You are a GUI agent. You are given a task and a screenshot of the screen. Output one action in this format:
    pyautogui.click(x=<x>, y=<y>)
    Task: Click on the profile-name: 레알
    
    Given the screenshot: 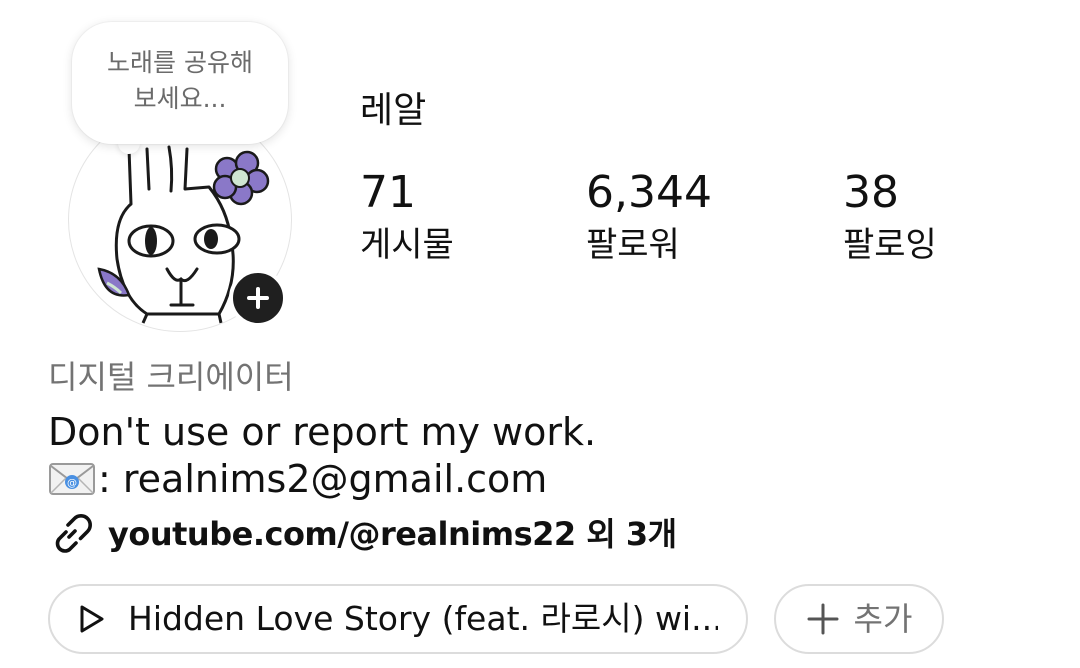 What is the action you would take?
    pyautogui.click(x=393, y=110)
    